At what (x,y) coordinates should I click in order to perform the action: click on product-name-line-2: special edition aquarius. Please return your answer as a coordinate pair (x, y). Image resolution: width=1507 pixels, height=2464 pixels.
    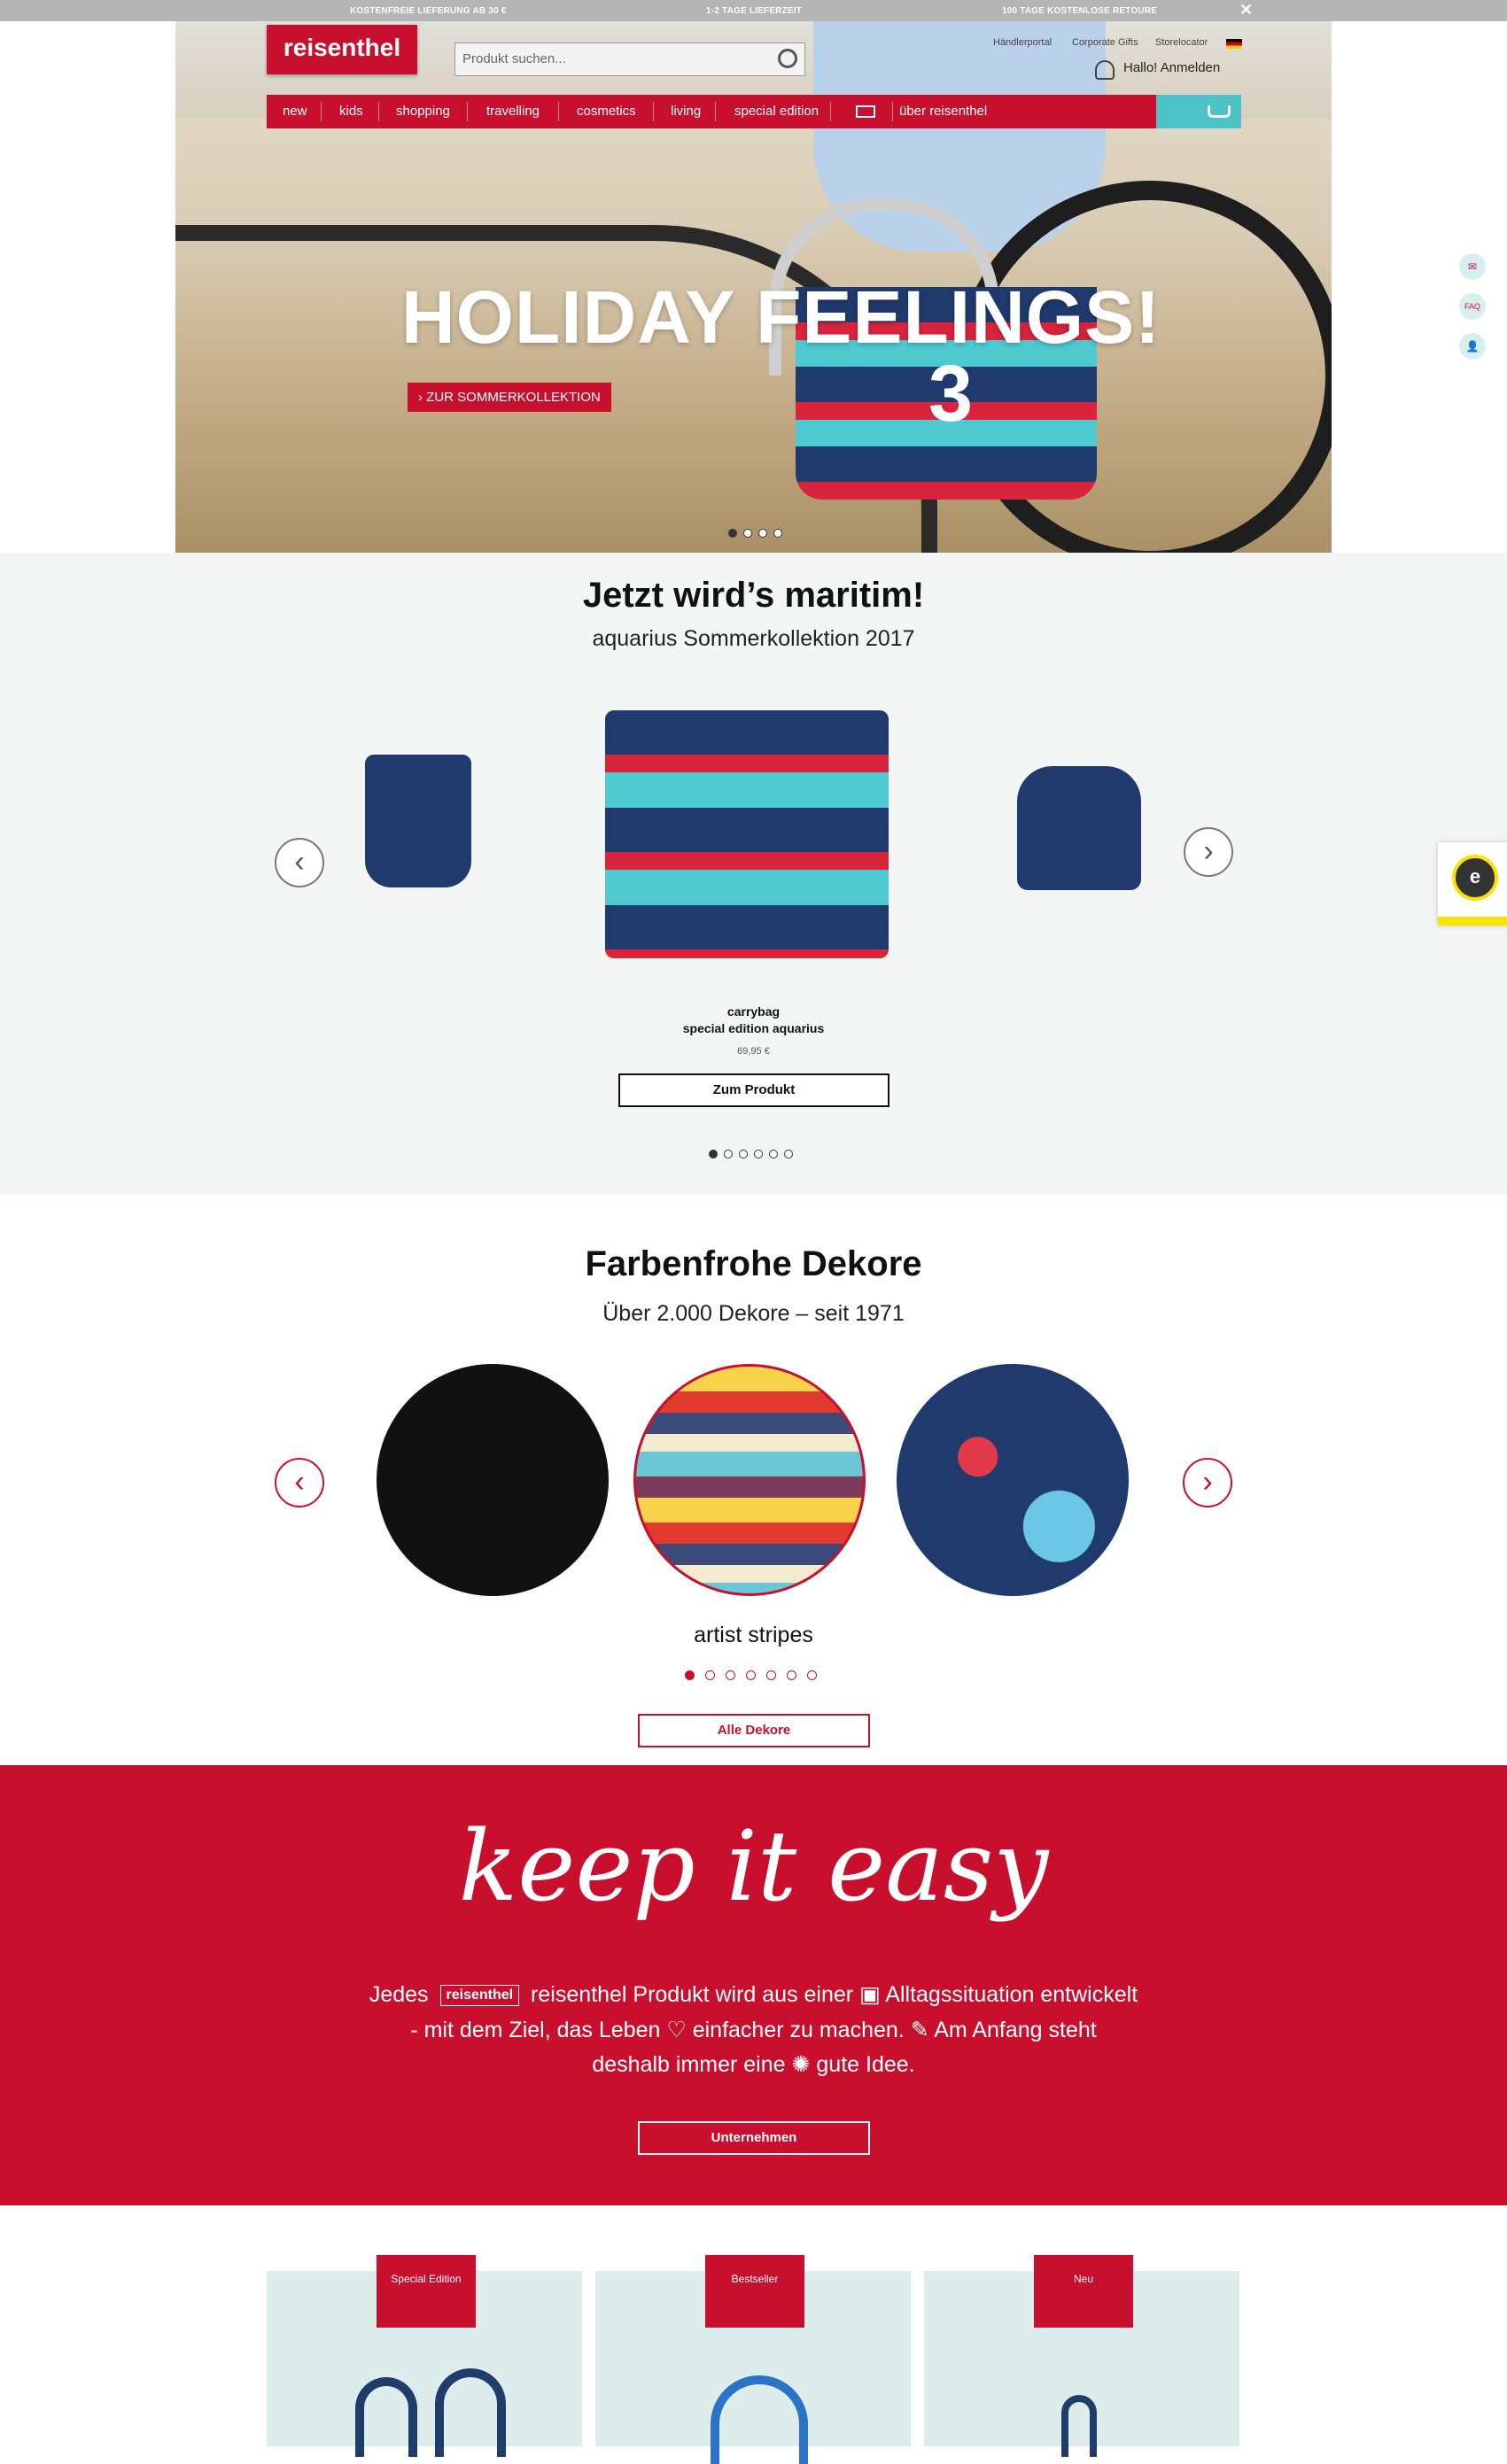
    Looking at the image, I should click on (754, 1028).